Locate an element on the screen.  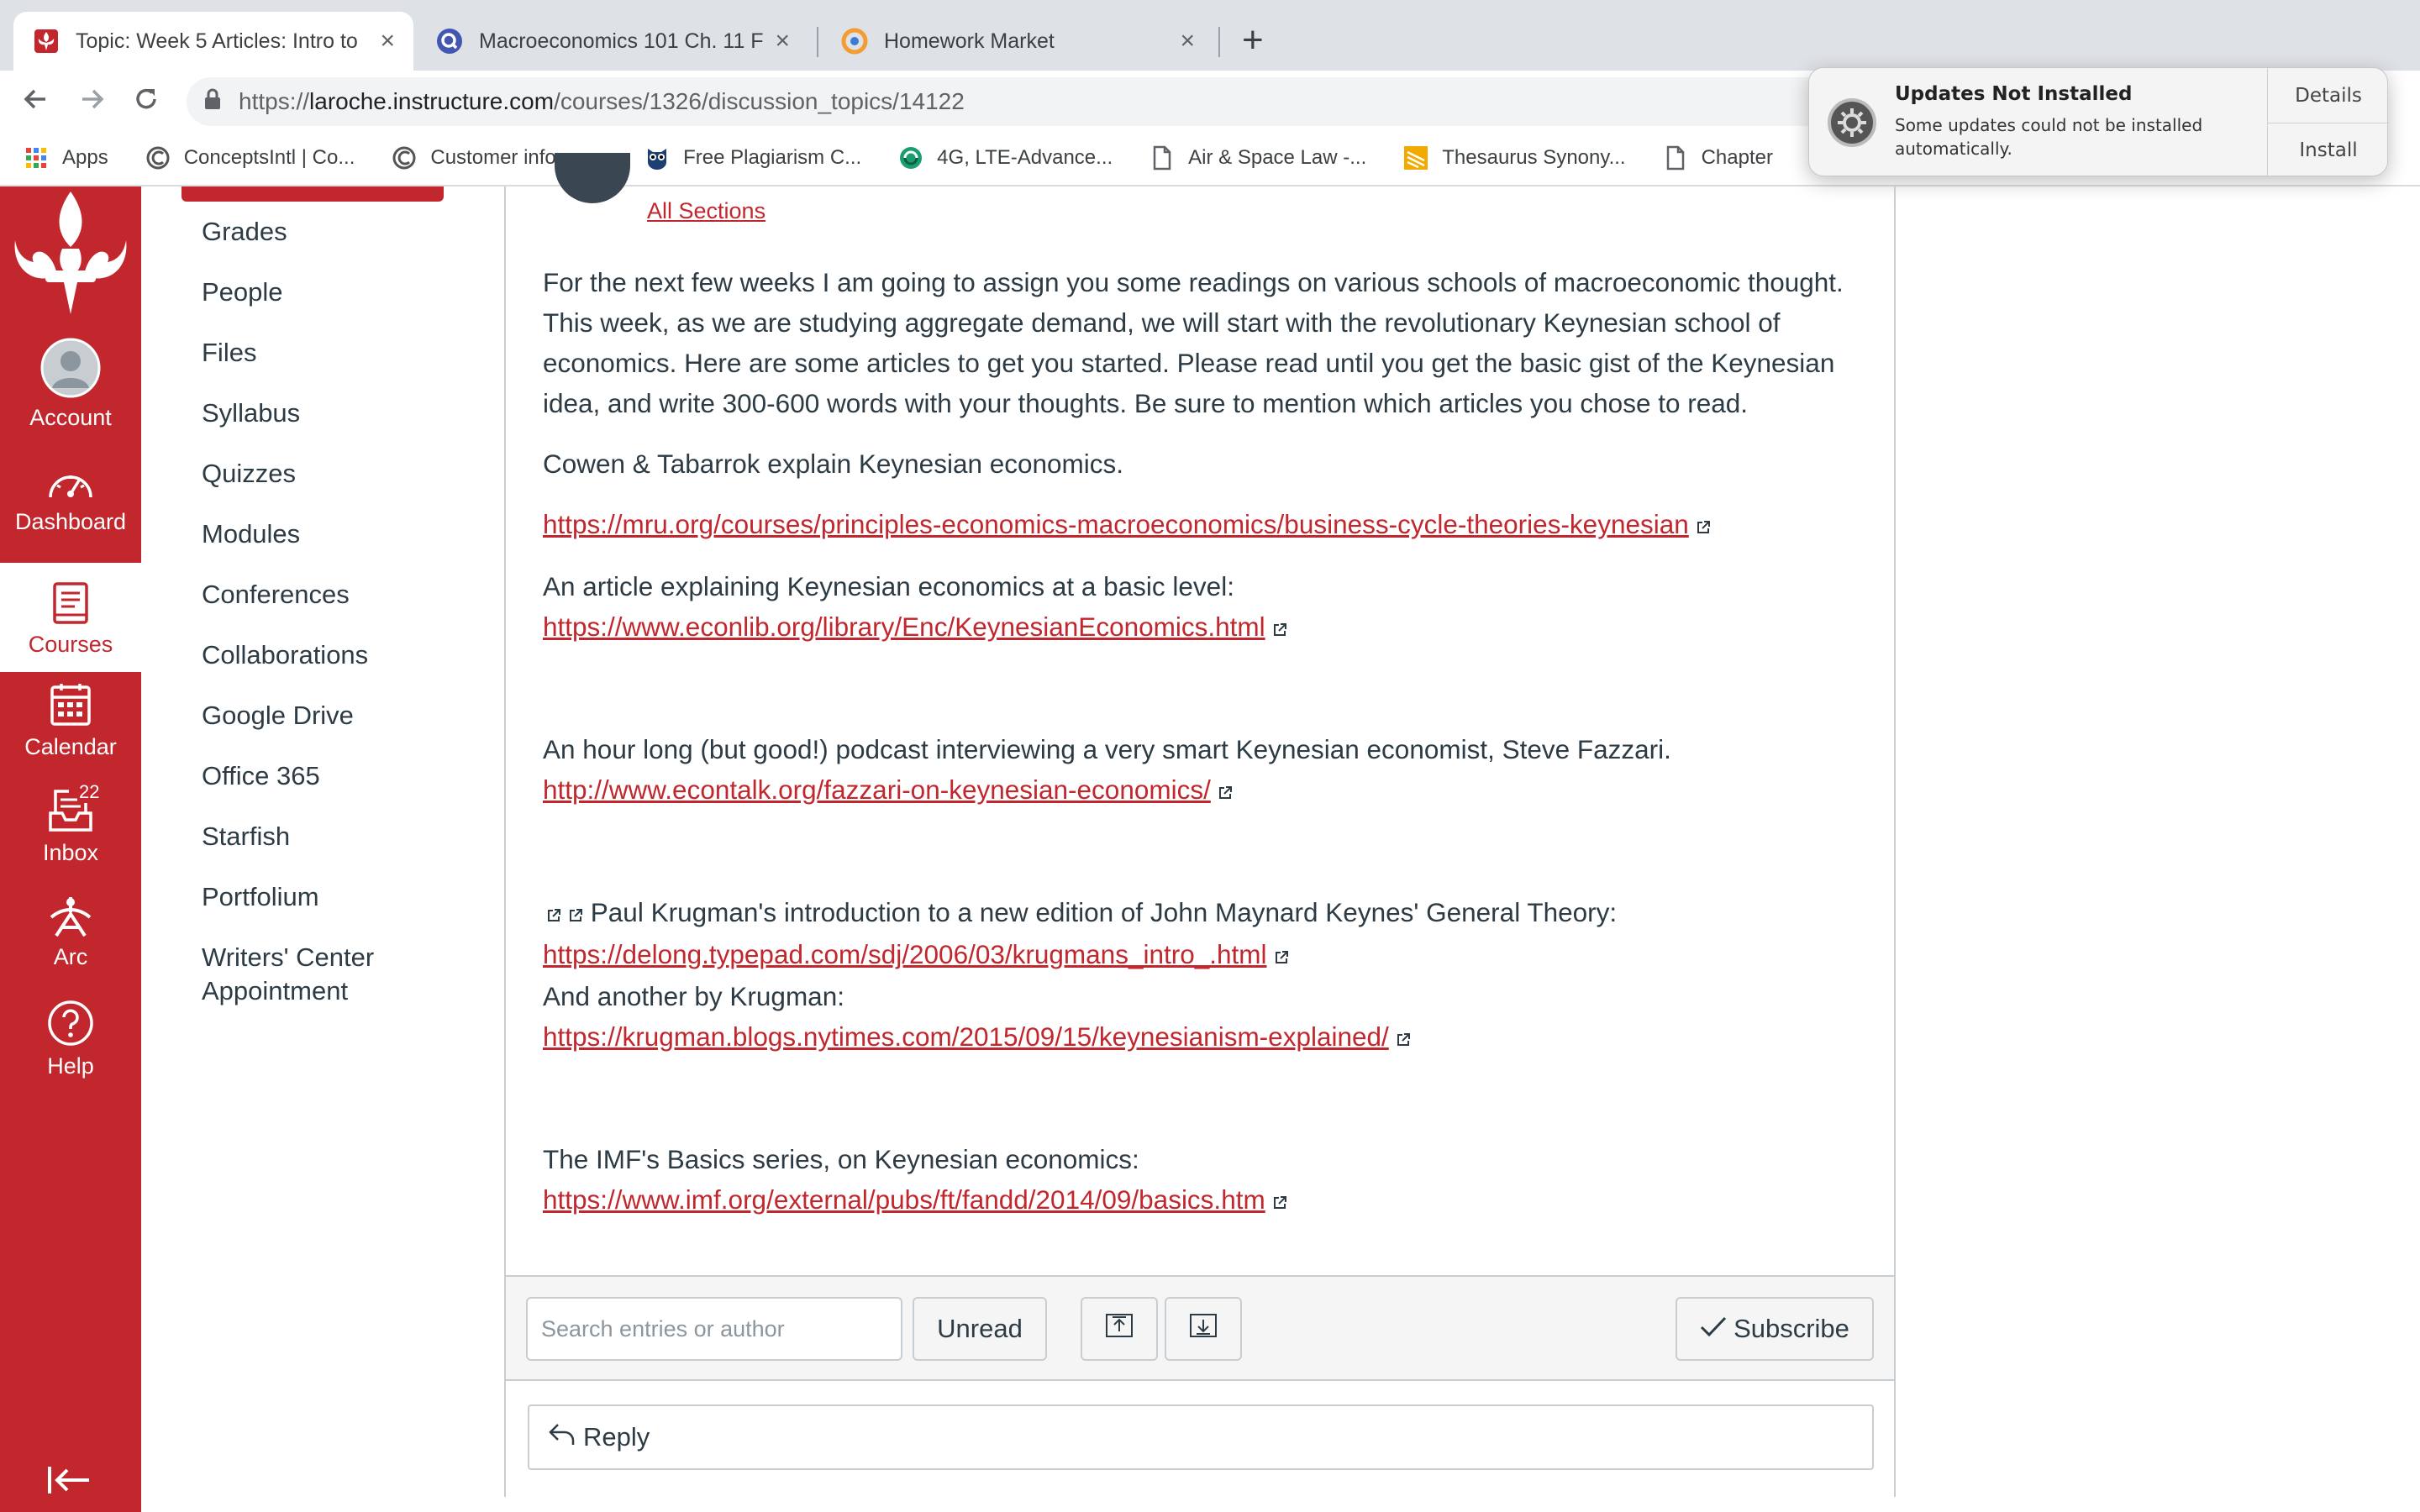
collapse-up-icon is located at coordinates (1119, 1329).